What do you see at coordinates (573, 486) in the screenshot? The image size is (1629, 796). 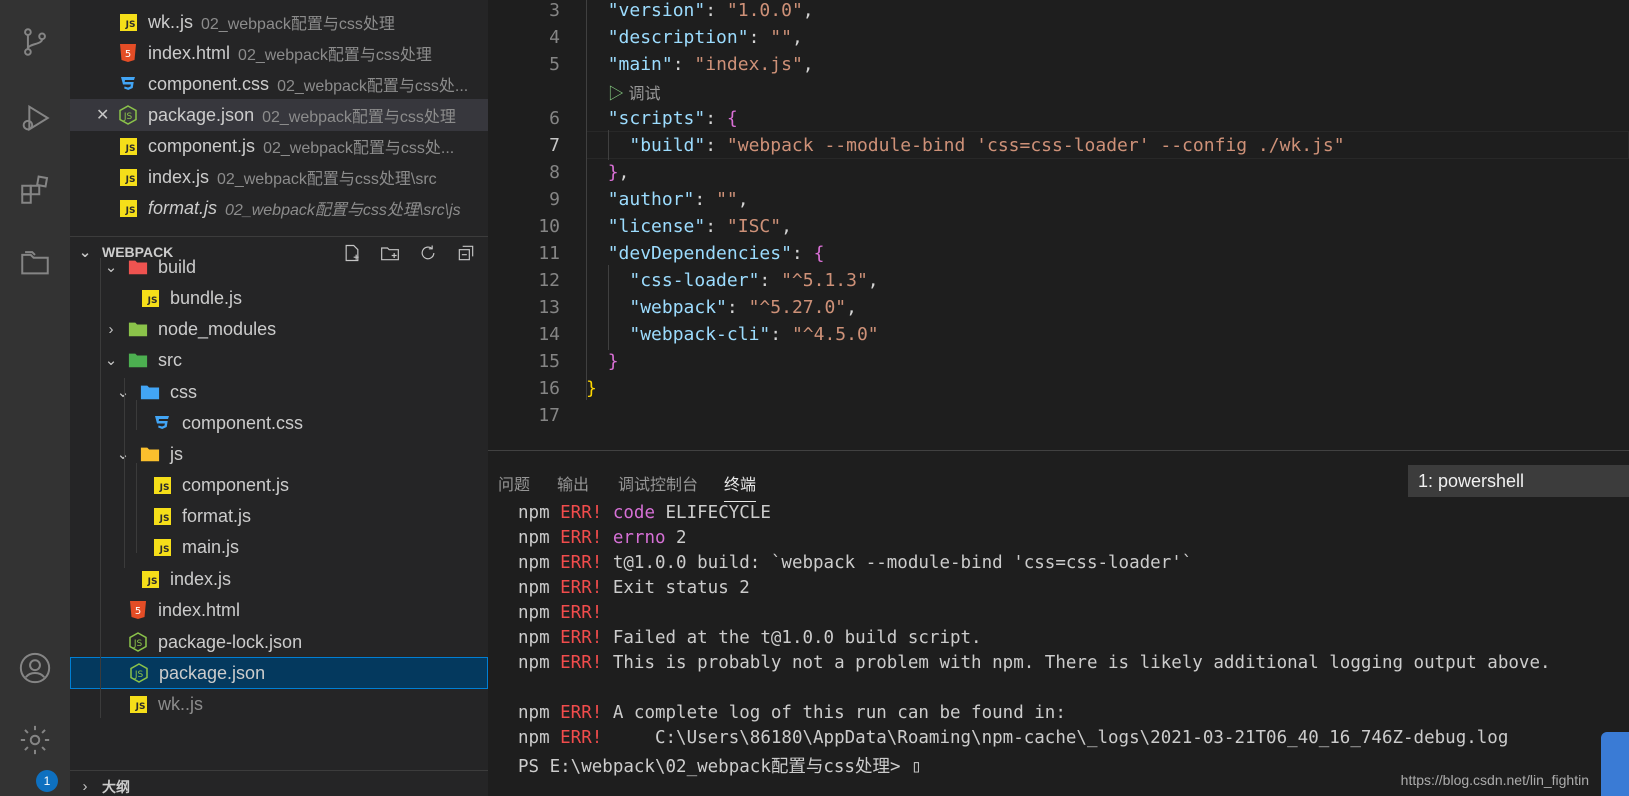 I see `tab-output: 输出` at bounding box center [573, 486].